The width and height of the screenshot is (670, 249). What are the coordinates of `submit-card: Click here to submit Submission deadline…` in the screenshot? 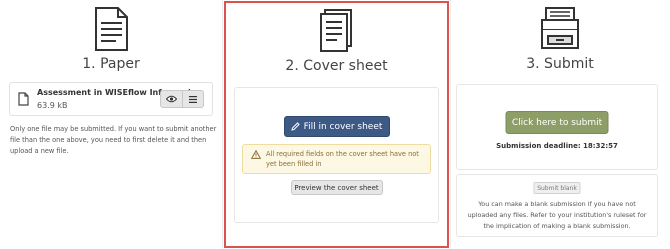 It's located at (557, 127).